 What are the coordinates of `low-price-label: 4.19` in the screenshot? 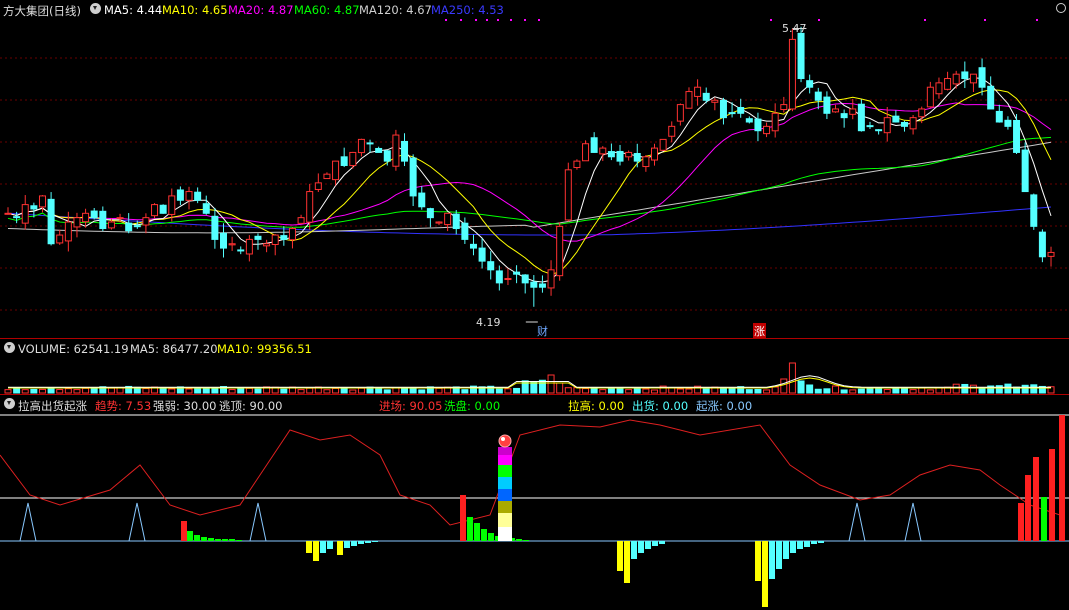 It's located at (488, 322).